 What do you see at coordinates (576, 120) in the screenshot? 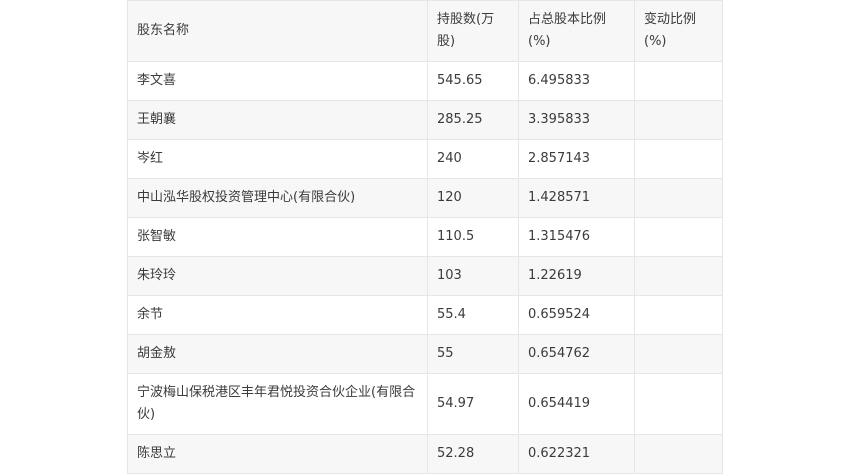
I see `cell-share-ratio: 3.395833` at bounding box center [576, 120].